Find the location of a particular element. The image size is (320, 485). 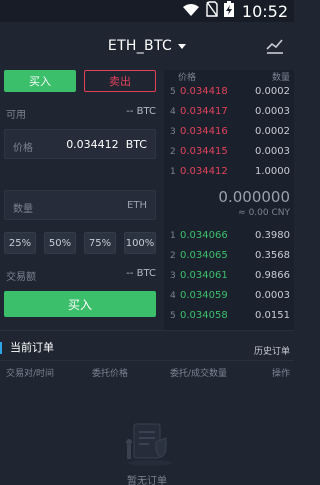

chart-icon is located at coordinates (275, 46).